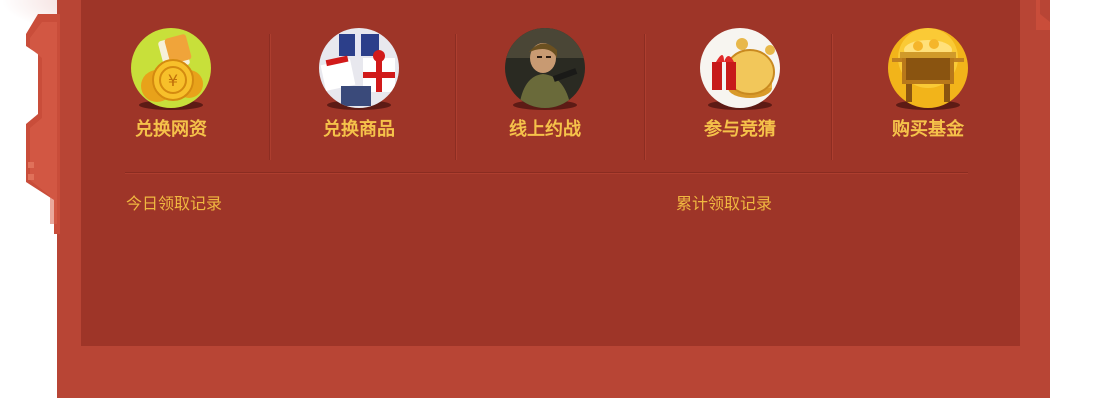 The width and height of the screenshot is (1100, 402). What do you see at coordinates (359, 129) in the screenshot?
I see `menu-item-label: 兑换商品` at bounding box center [359, 129].